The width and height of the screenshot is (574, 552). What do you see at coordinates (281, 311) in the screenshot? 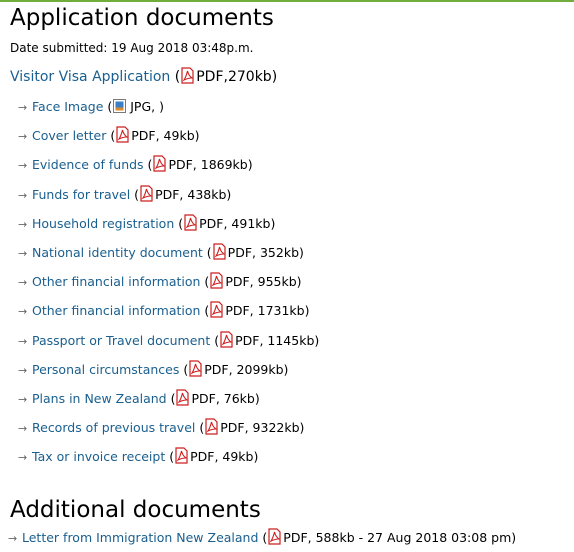
I see `document-size: 1731kb` at bounding box center [281, 311].